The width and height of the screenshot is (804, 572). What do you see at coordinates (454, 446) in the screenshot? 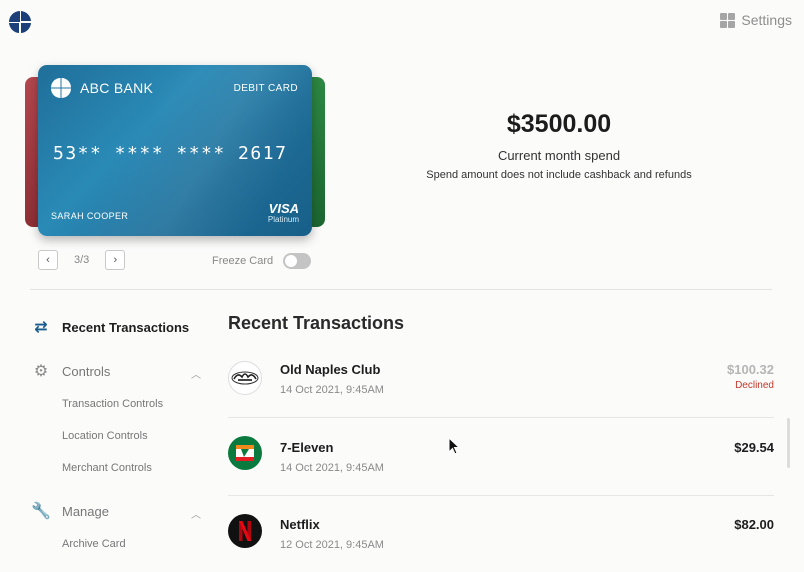
I see `mouse-cursor-icon` at bounding box center [454, 446].